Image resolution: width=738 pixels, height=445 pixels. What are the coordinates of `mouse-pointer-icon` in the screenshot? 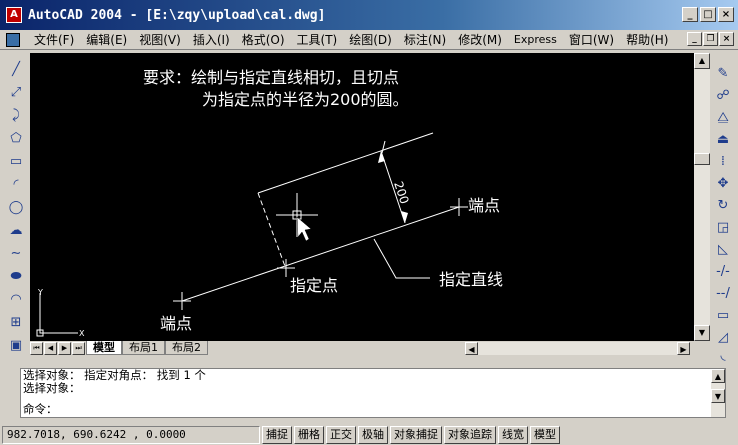 It's located at (304, 229).